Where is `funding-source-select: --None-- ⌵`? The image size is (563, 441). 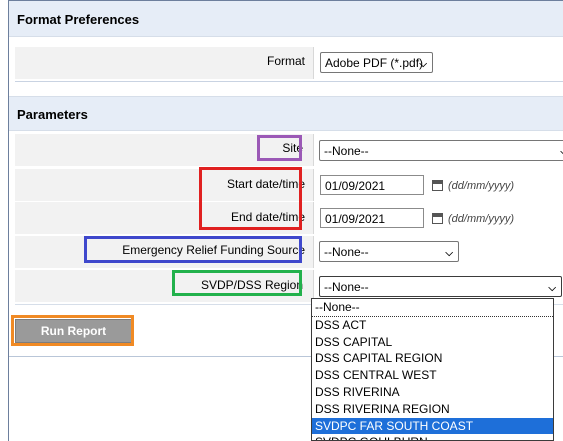
funding-source-select: --None-- ⌵ is located at coordinates (389, 251).